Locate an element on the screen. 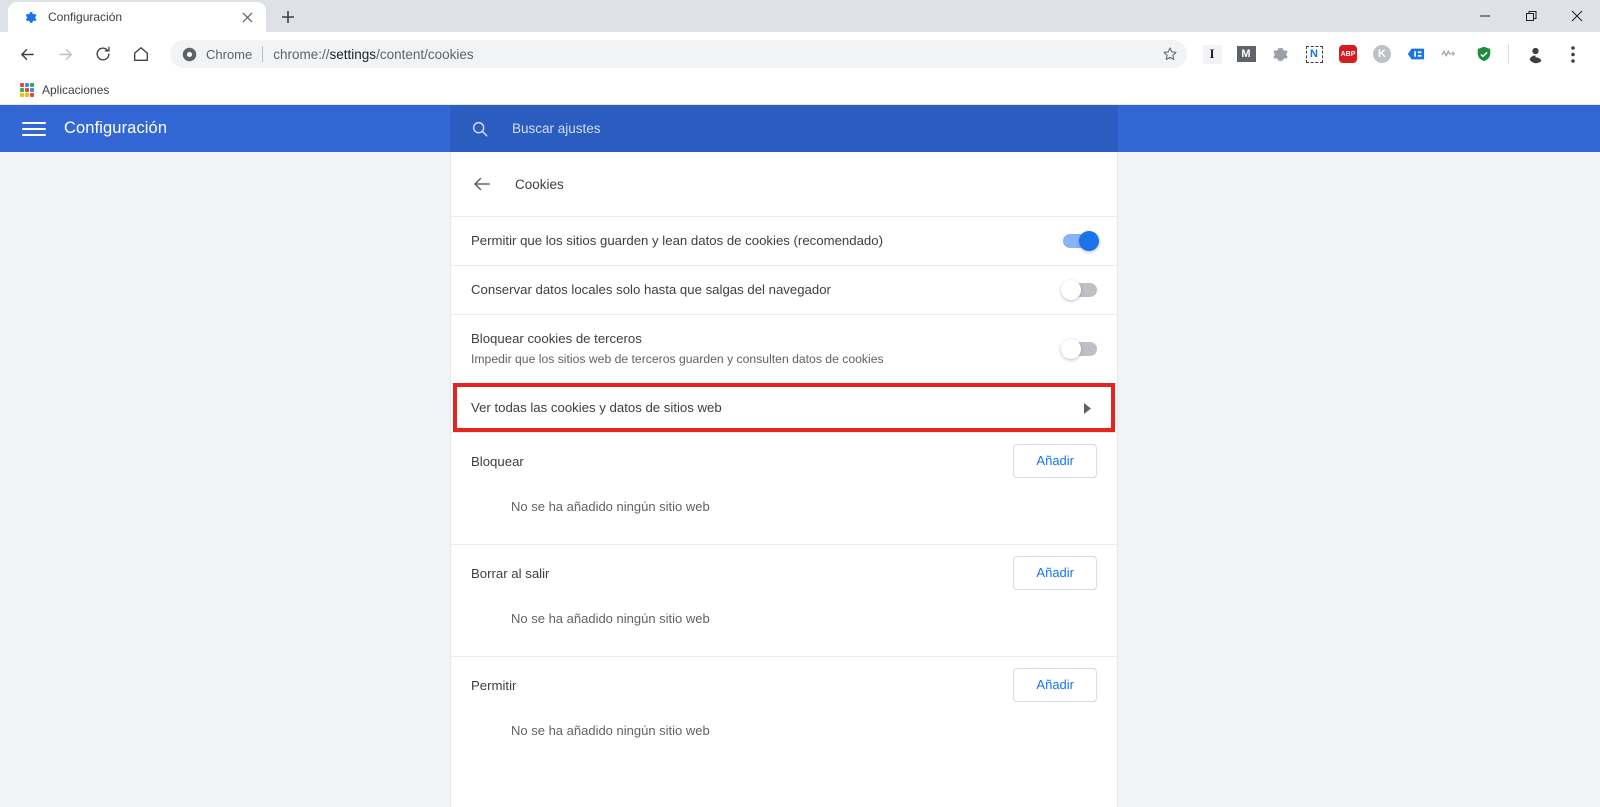 This screenshot has width=1600, height=807. section-title: Bloquear is located at coordinates (497, 461).